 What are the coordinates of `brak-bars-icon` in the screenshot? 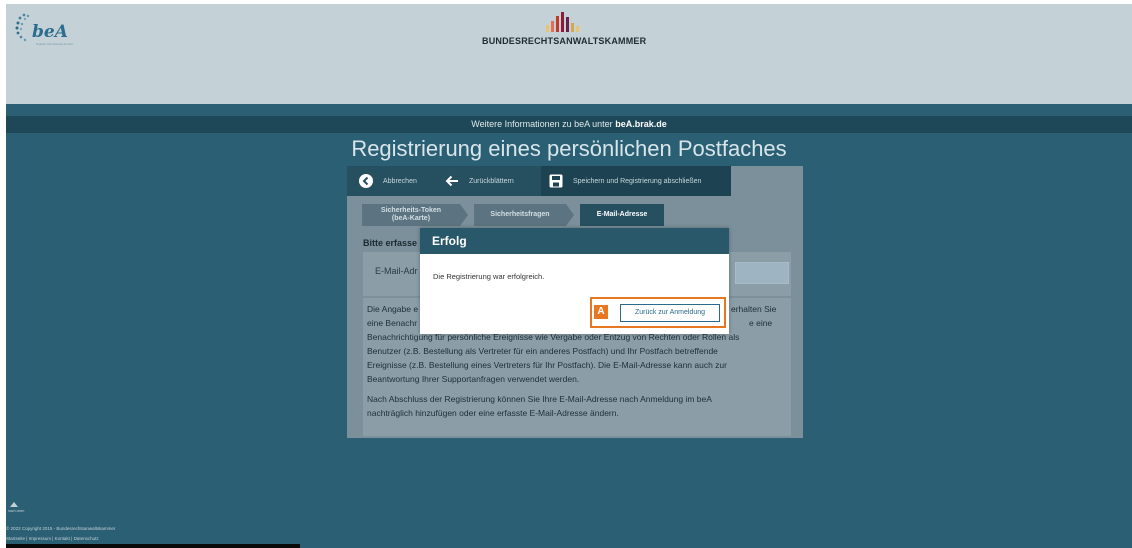 It's located at (562, 22).